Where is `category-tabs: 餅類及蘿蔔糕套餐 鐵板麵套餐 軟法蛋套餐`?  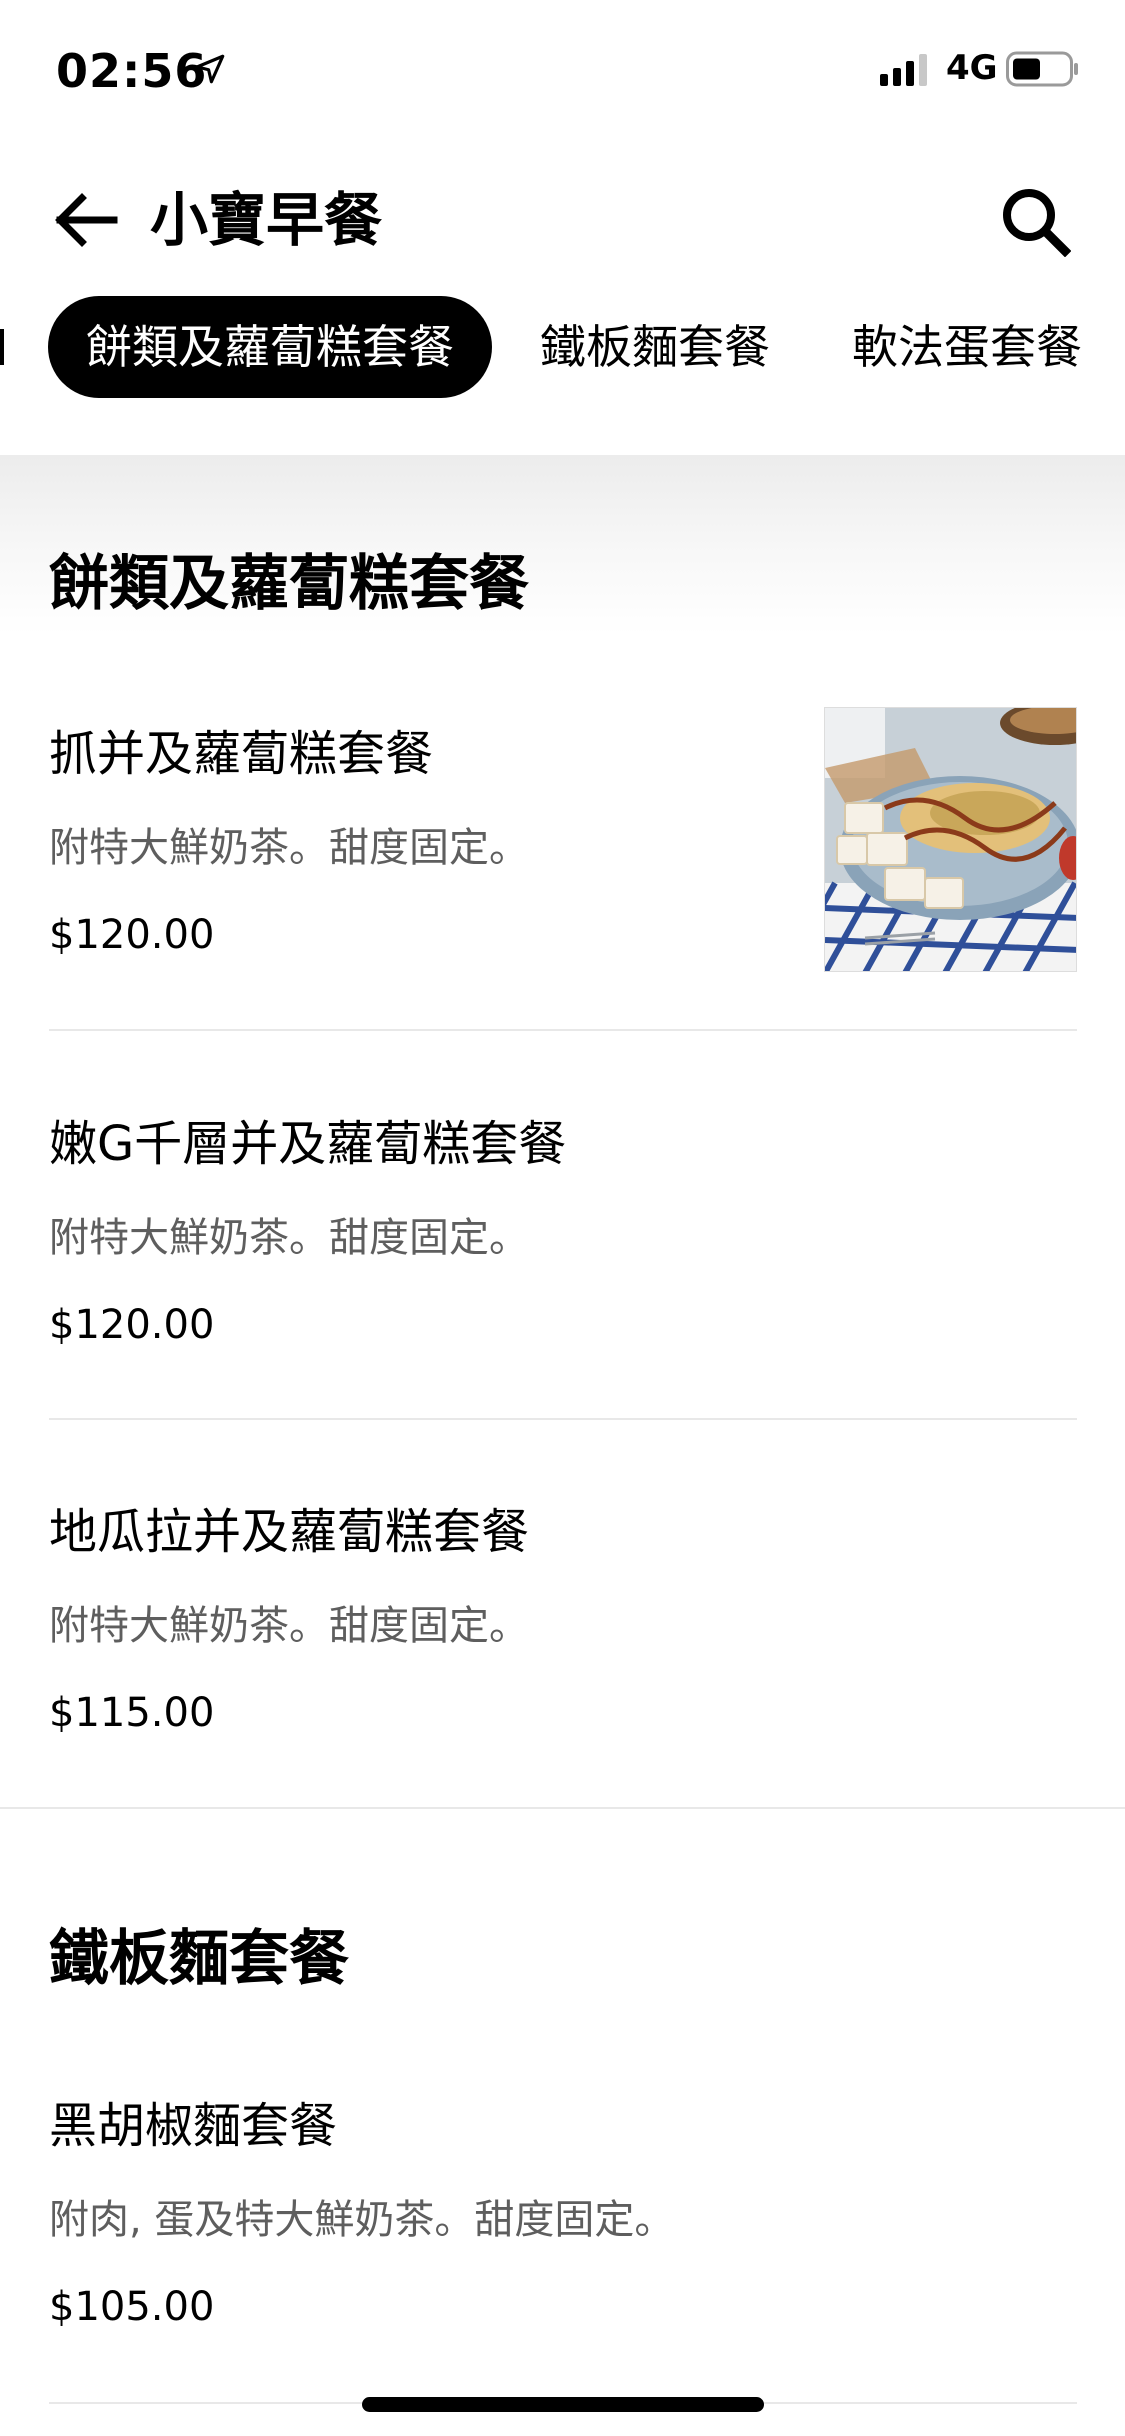
category-tabs: 餅類及蘿蔔糕套餐 鐵板麵套餐 軟法蛋套餐 is located at coordinates (562, 350).